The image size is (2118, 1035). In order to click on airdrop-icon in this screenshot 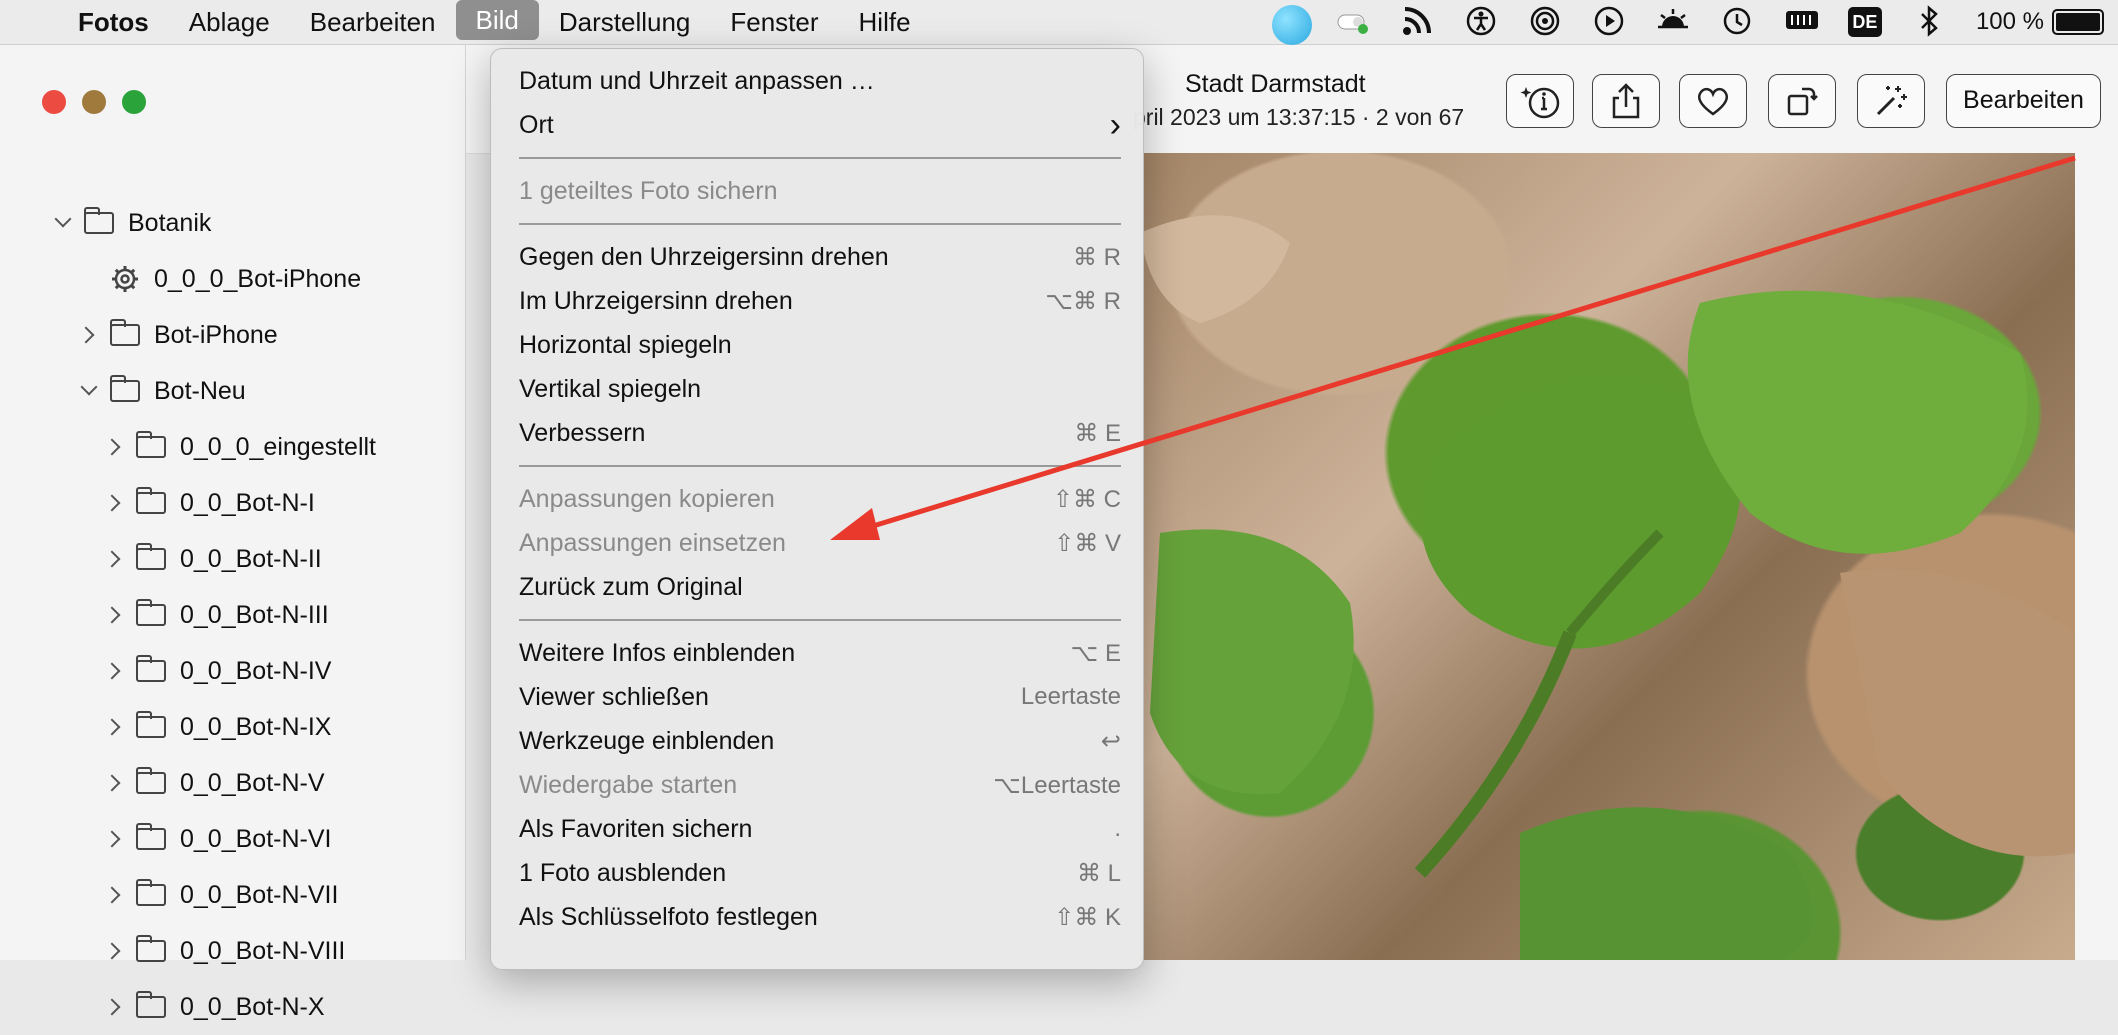, I will do `click(1545, 22)`.